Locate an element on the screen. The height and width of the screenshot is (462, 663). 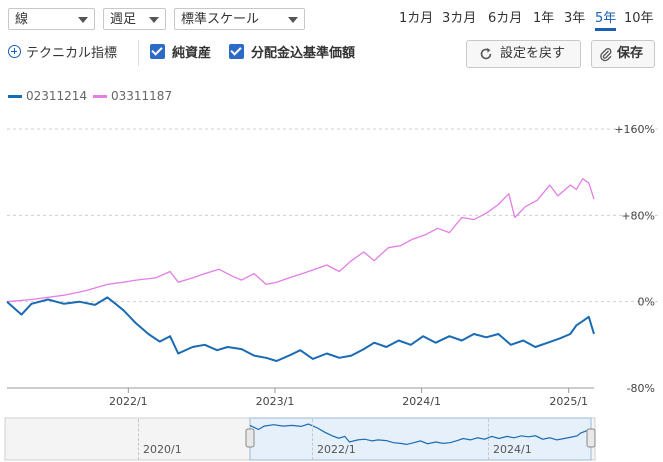
navigator-handle-right is located at coordinates (591, 438).